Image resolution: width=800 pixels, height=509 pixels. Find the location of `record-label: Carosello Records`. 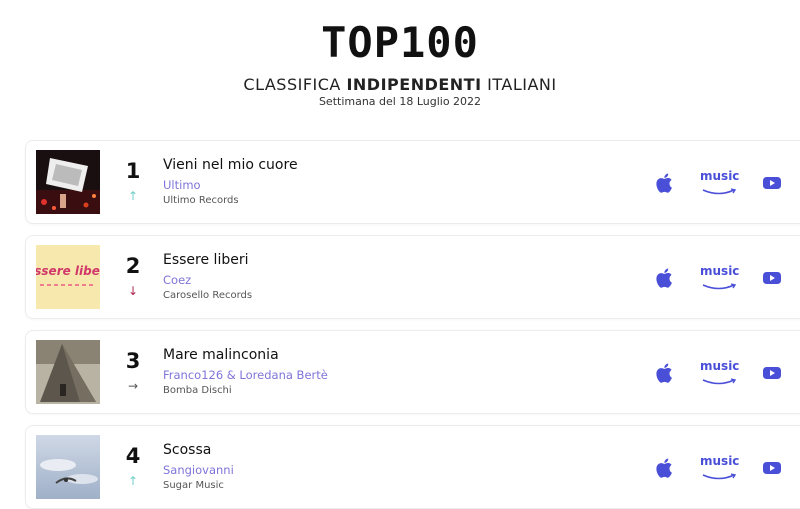

record-label: Carosello Records is located at coordinates (208, 295).